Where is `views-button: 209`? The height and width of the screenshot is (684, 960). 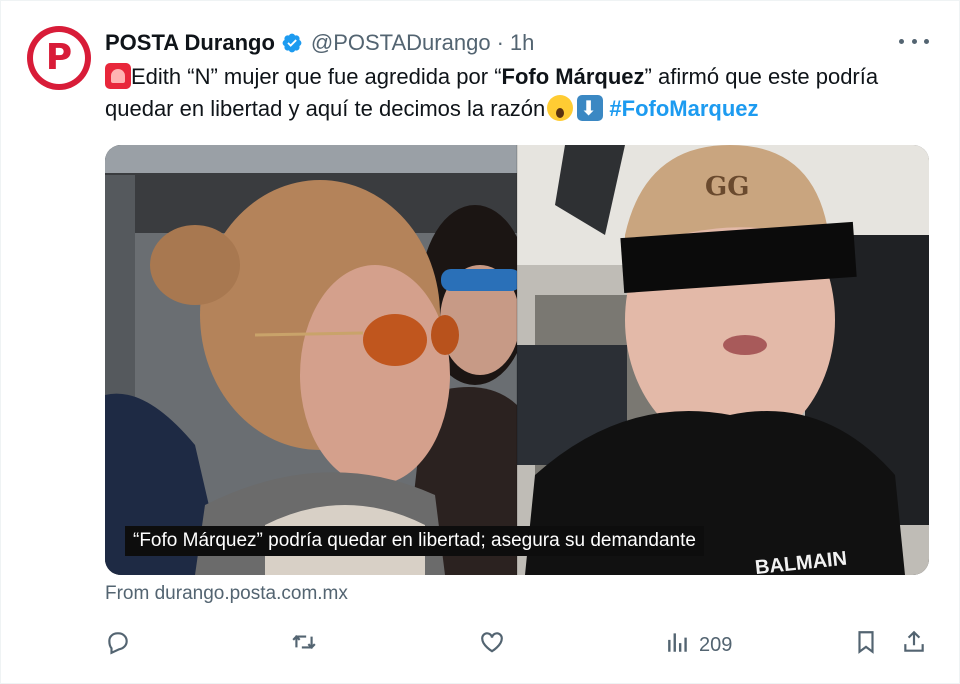
views-button: 209 is located at coordinates (698, 645).